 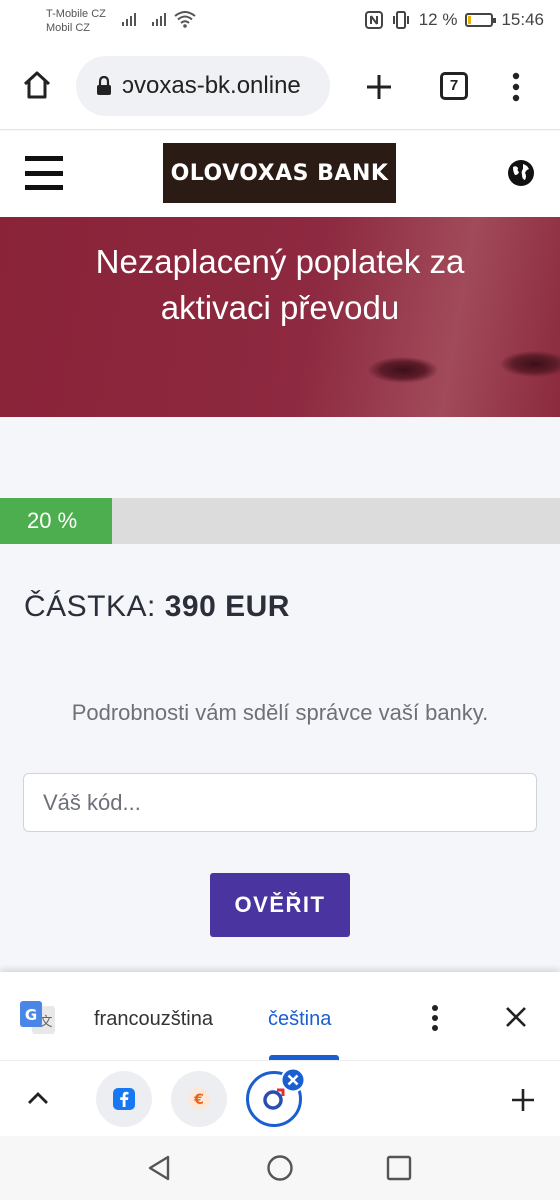 I want to click on vibrate-icon, so click(x=400, y=20).